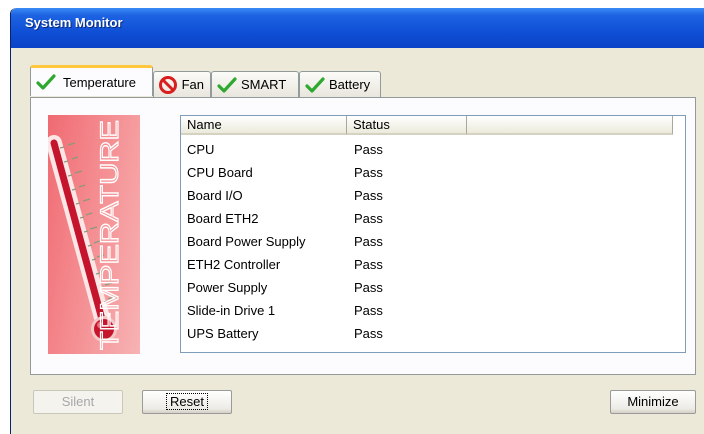  Describe the element at coordinates (192, 84) in the screenshot. I see `tab-label: Fan` at that location.